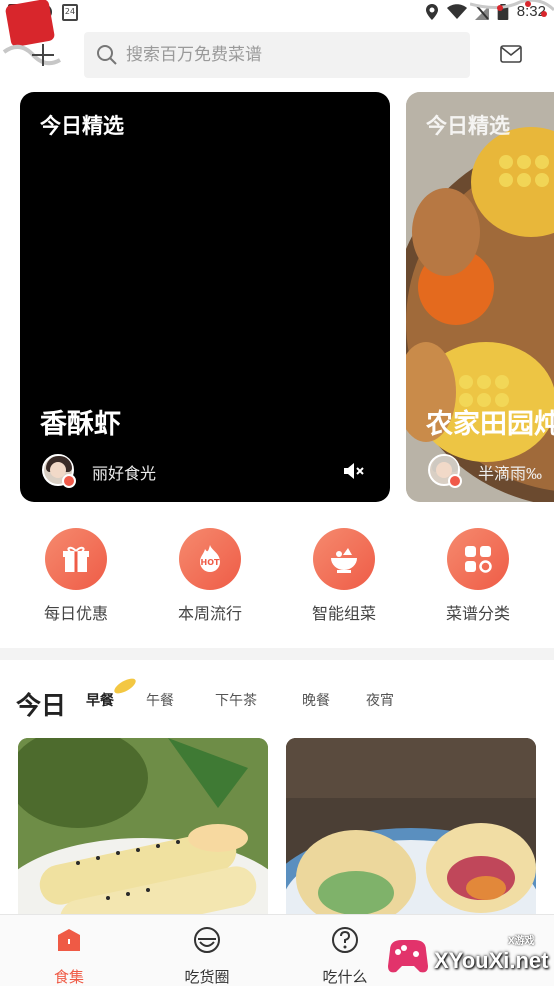 The height and width of the screenshot is (986, 554). Describe the element at coordinates (511, 54) in the screenshot. I see `mail-icon` at that location.